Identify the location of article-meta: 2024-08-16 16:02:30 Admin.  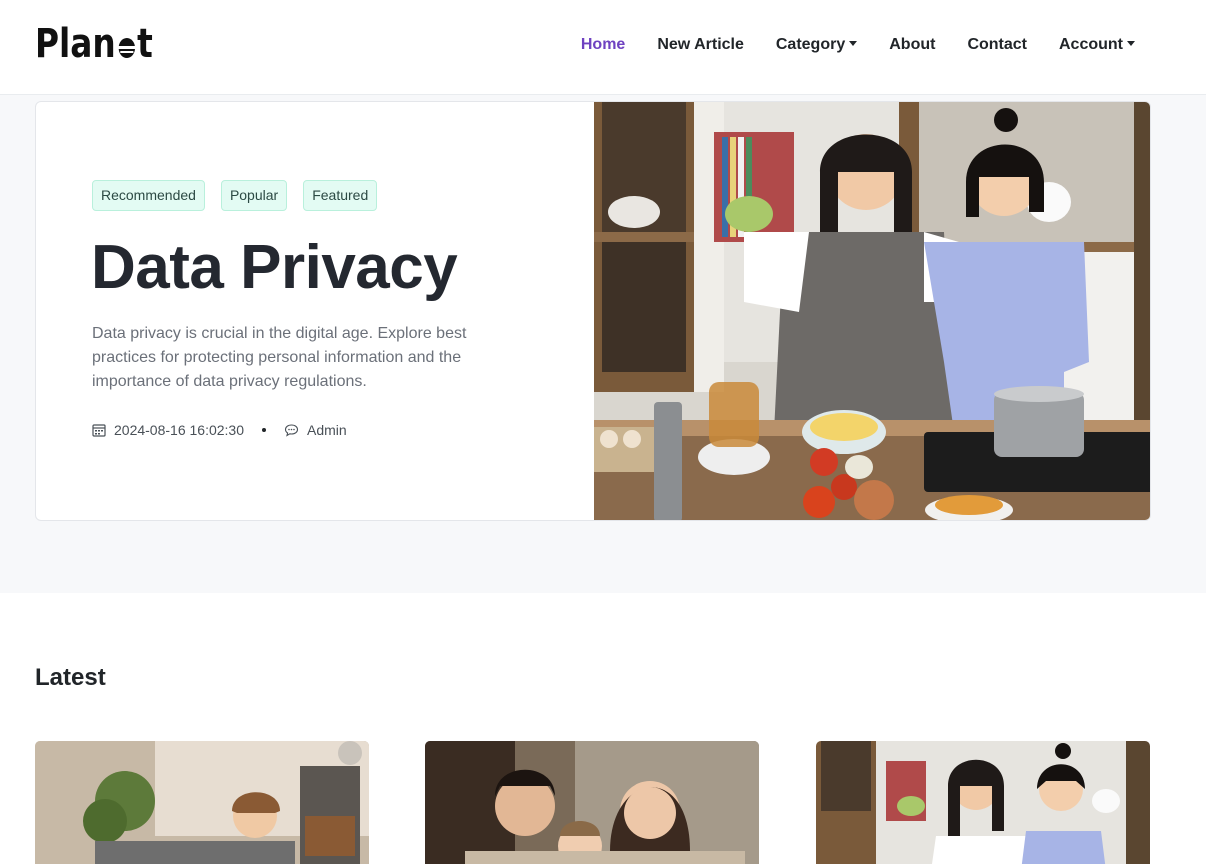
(219, 430).